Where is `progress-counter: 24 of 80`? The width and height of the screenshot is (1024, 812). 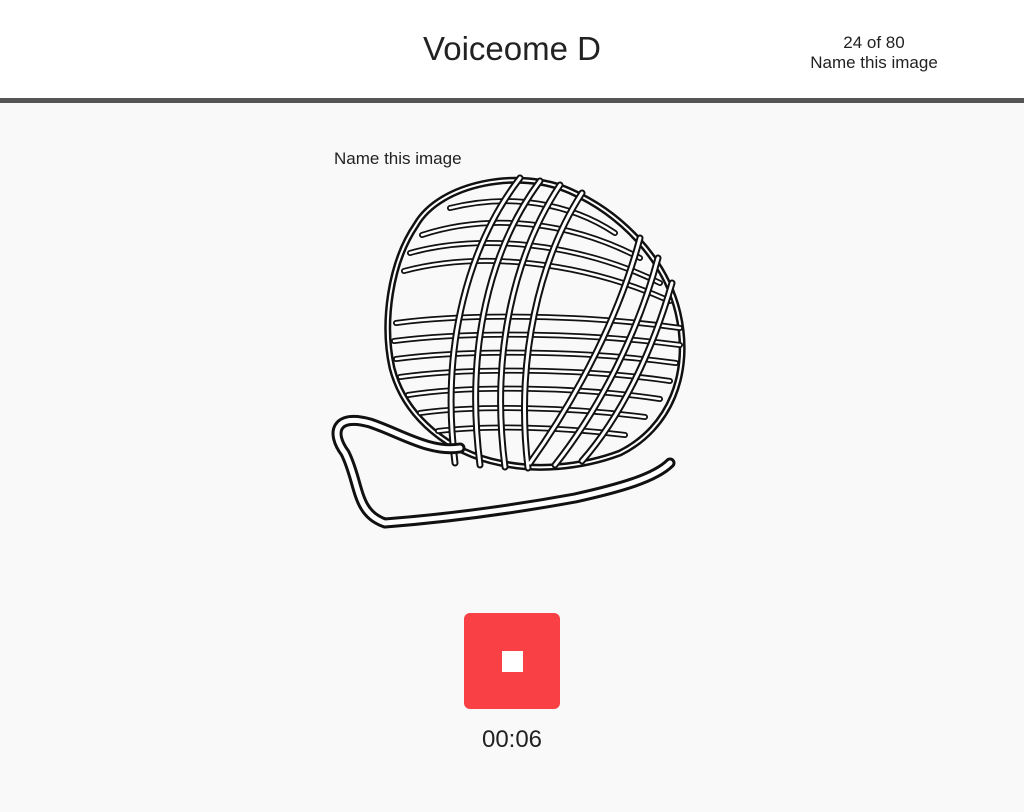
progress-counter: 24 of 80 is located at coordinates (874, 42).